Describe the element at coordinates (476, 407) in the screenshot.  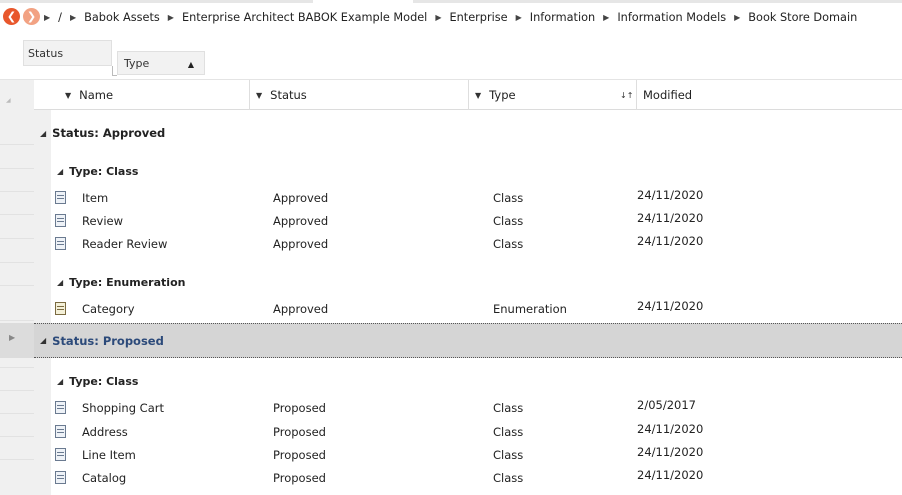
I see `table-row: Shopping Cart Proposed Class 2/05/2017` at that location.